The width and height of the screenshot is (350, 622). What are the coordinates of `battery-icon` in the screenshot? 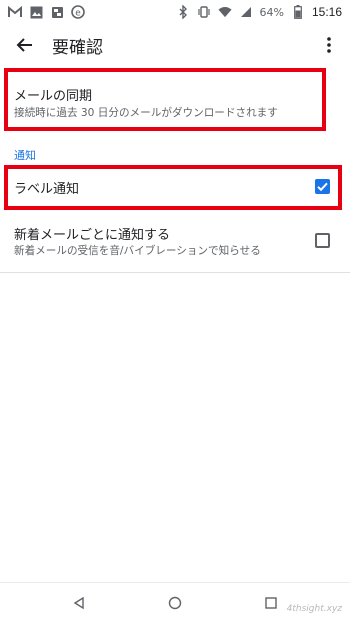 It's located at (298, 12).